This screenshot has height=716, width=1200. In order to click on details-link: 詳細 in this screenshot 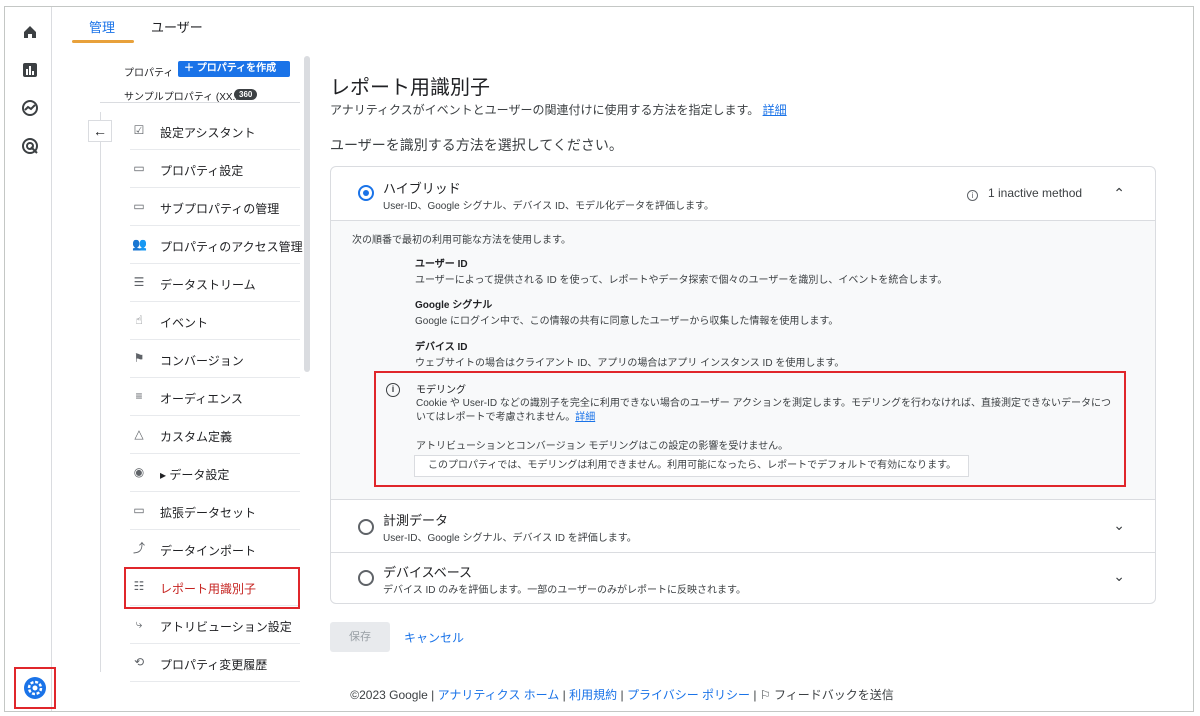, I will do `click(775, 110)`.